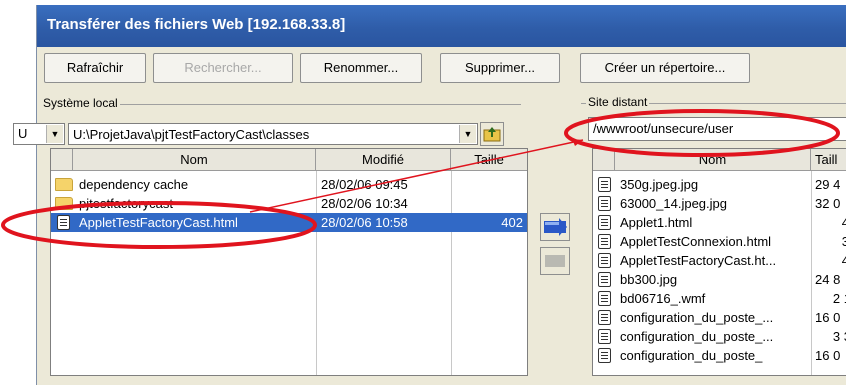 Image resolution: width=846 pixels, height=385 pixels. I want to click on table-row: AppletTestConnexion.html 3, so click(719, 241).